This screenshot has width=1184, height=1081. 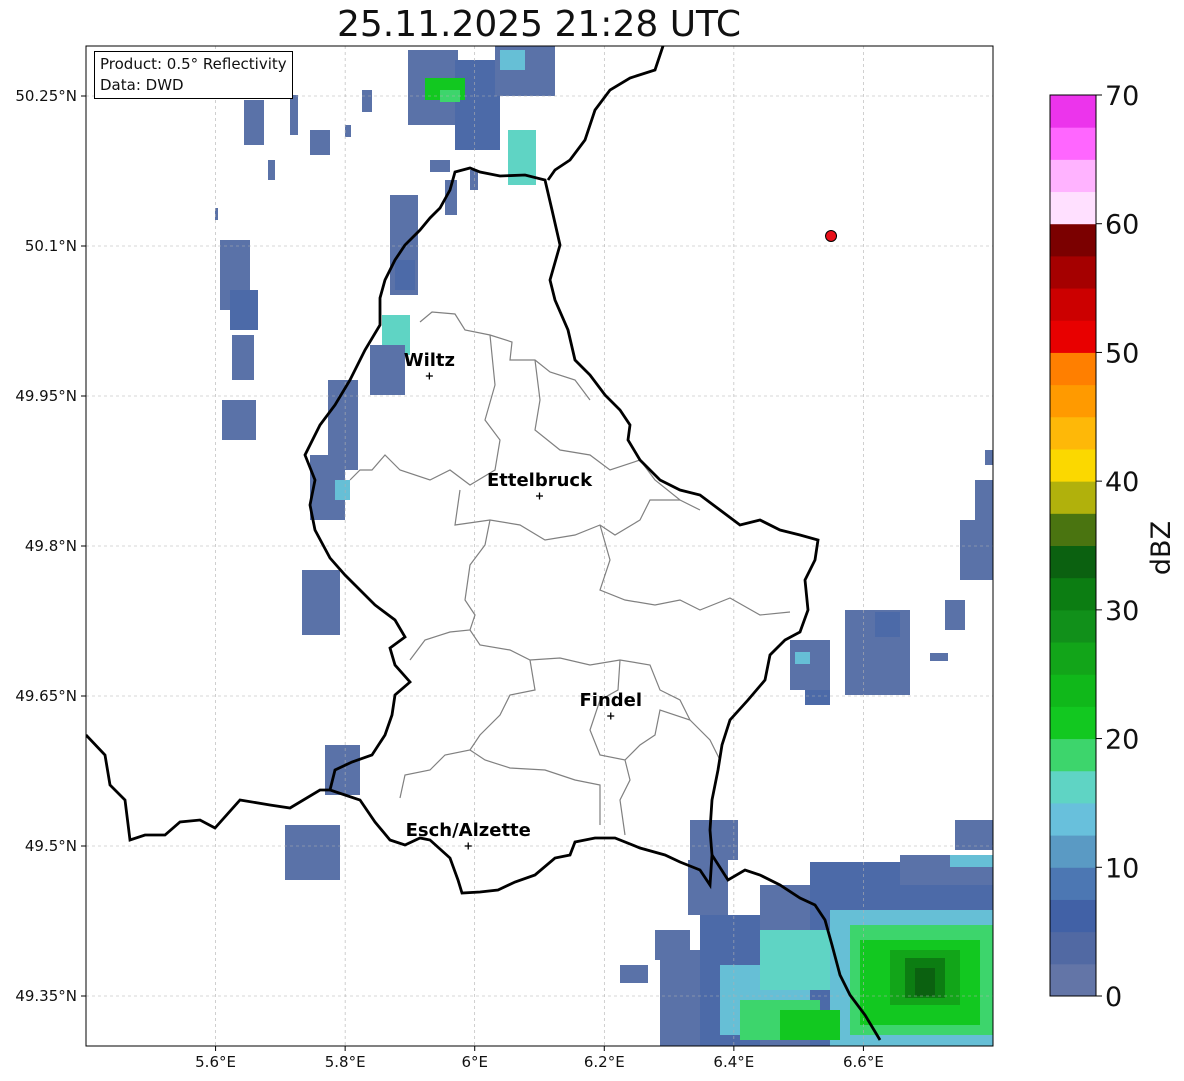 I want to click on y-tick-label: 49.5°N, so click(x=51, y=846).